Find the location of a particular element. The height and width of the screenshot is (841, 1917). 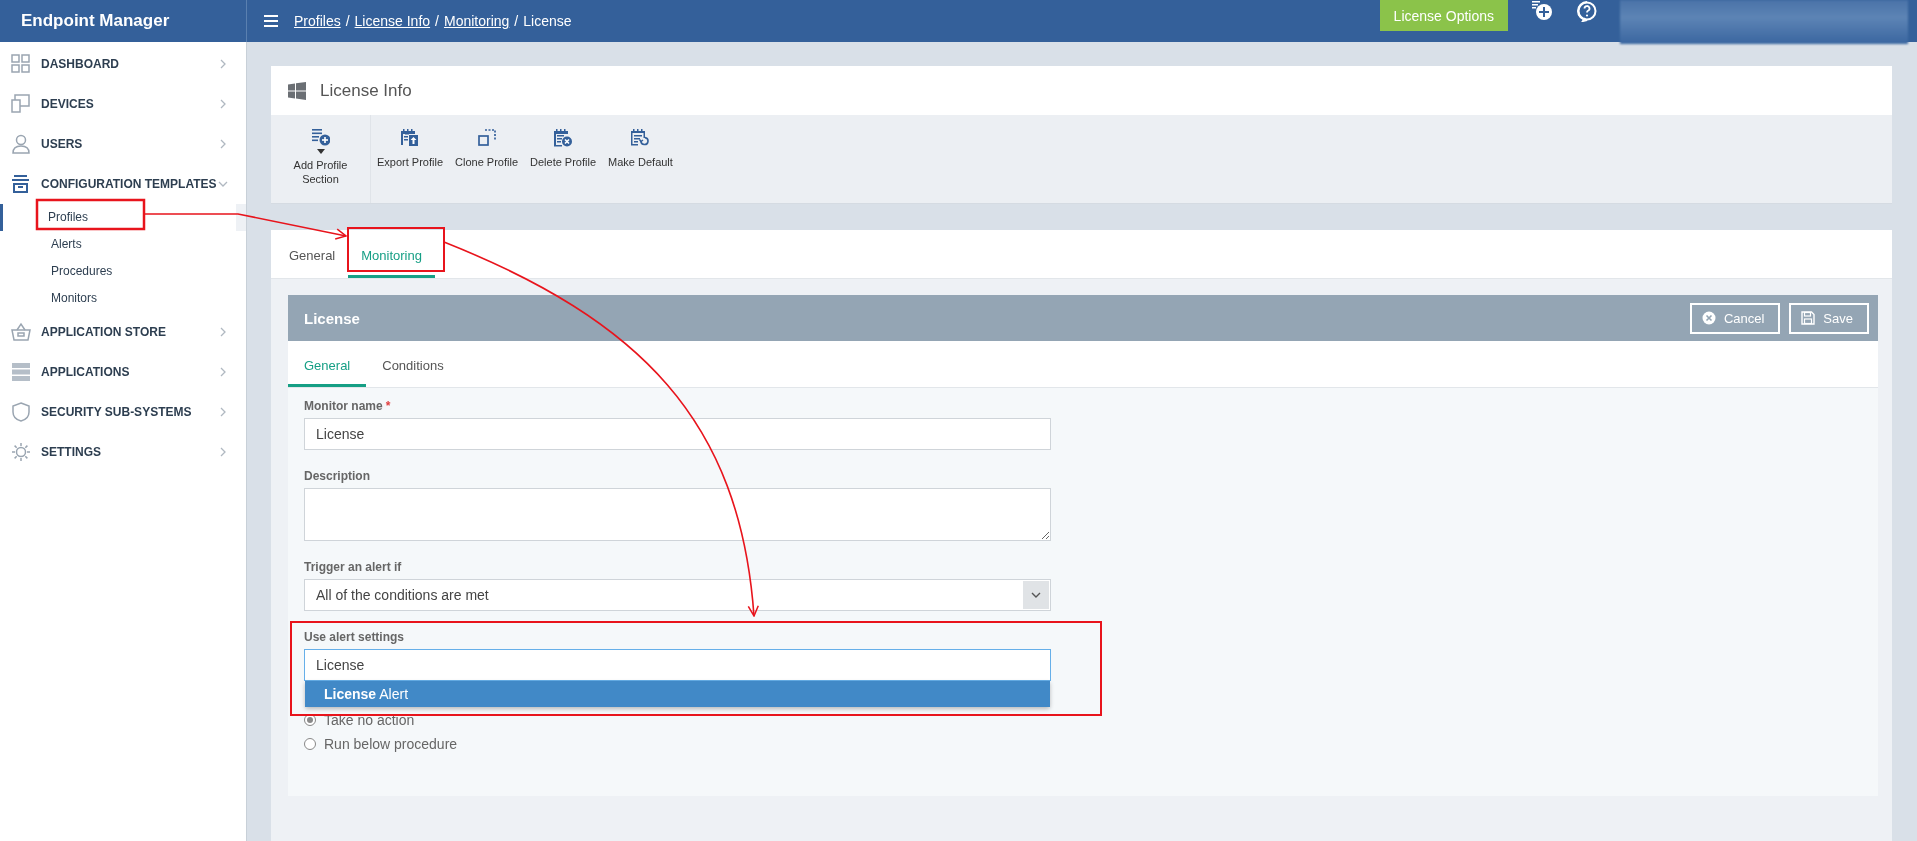

toolbar-button: Export Profile is located at coordinates (410, 159).